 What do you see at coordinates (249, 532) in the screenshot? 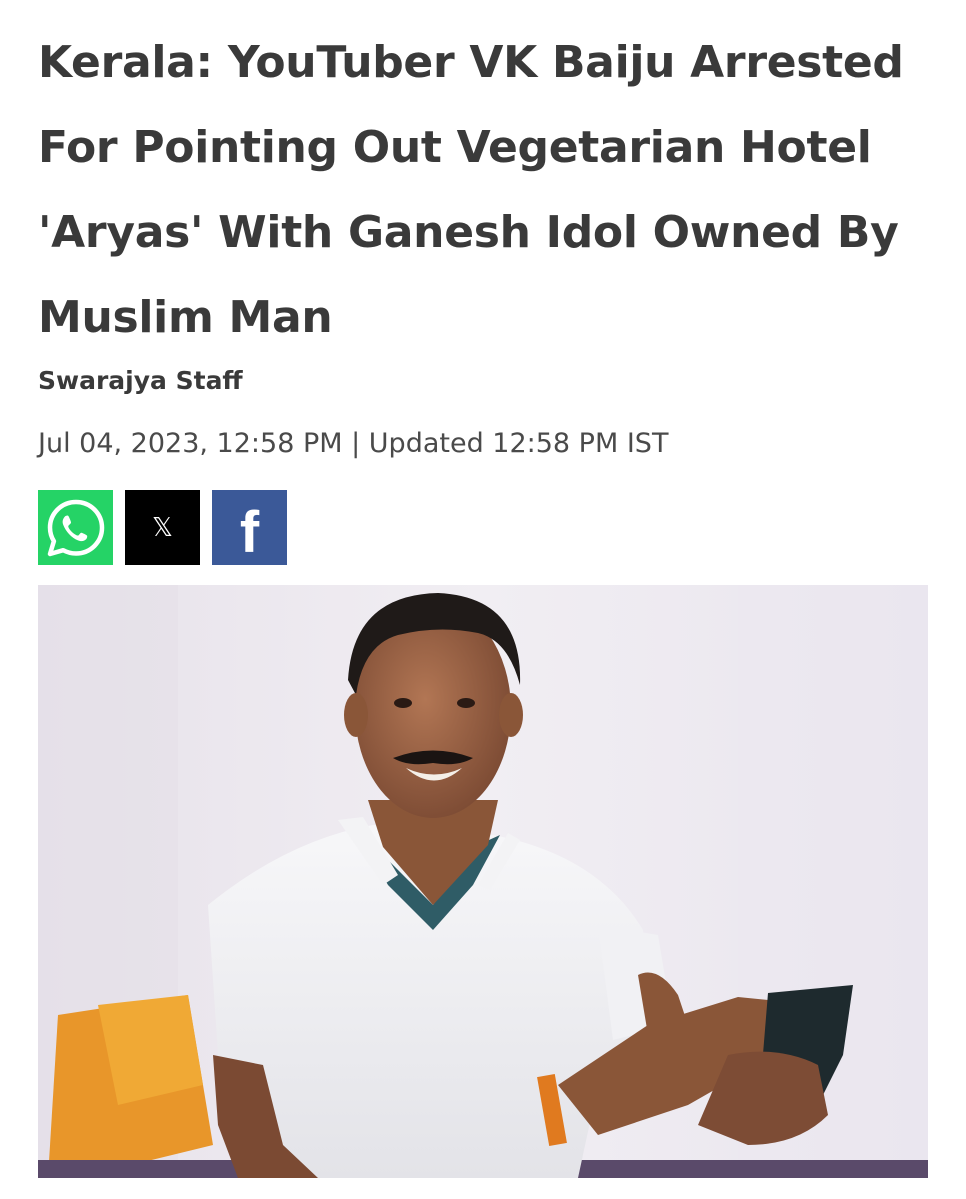
I see `facebook-icon: f` at bounding box center [249, 532].